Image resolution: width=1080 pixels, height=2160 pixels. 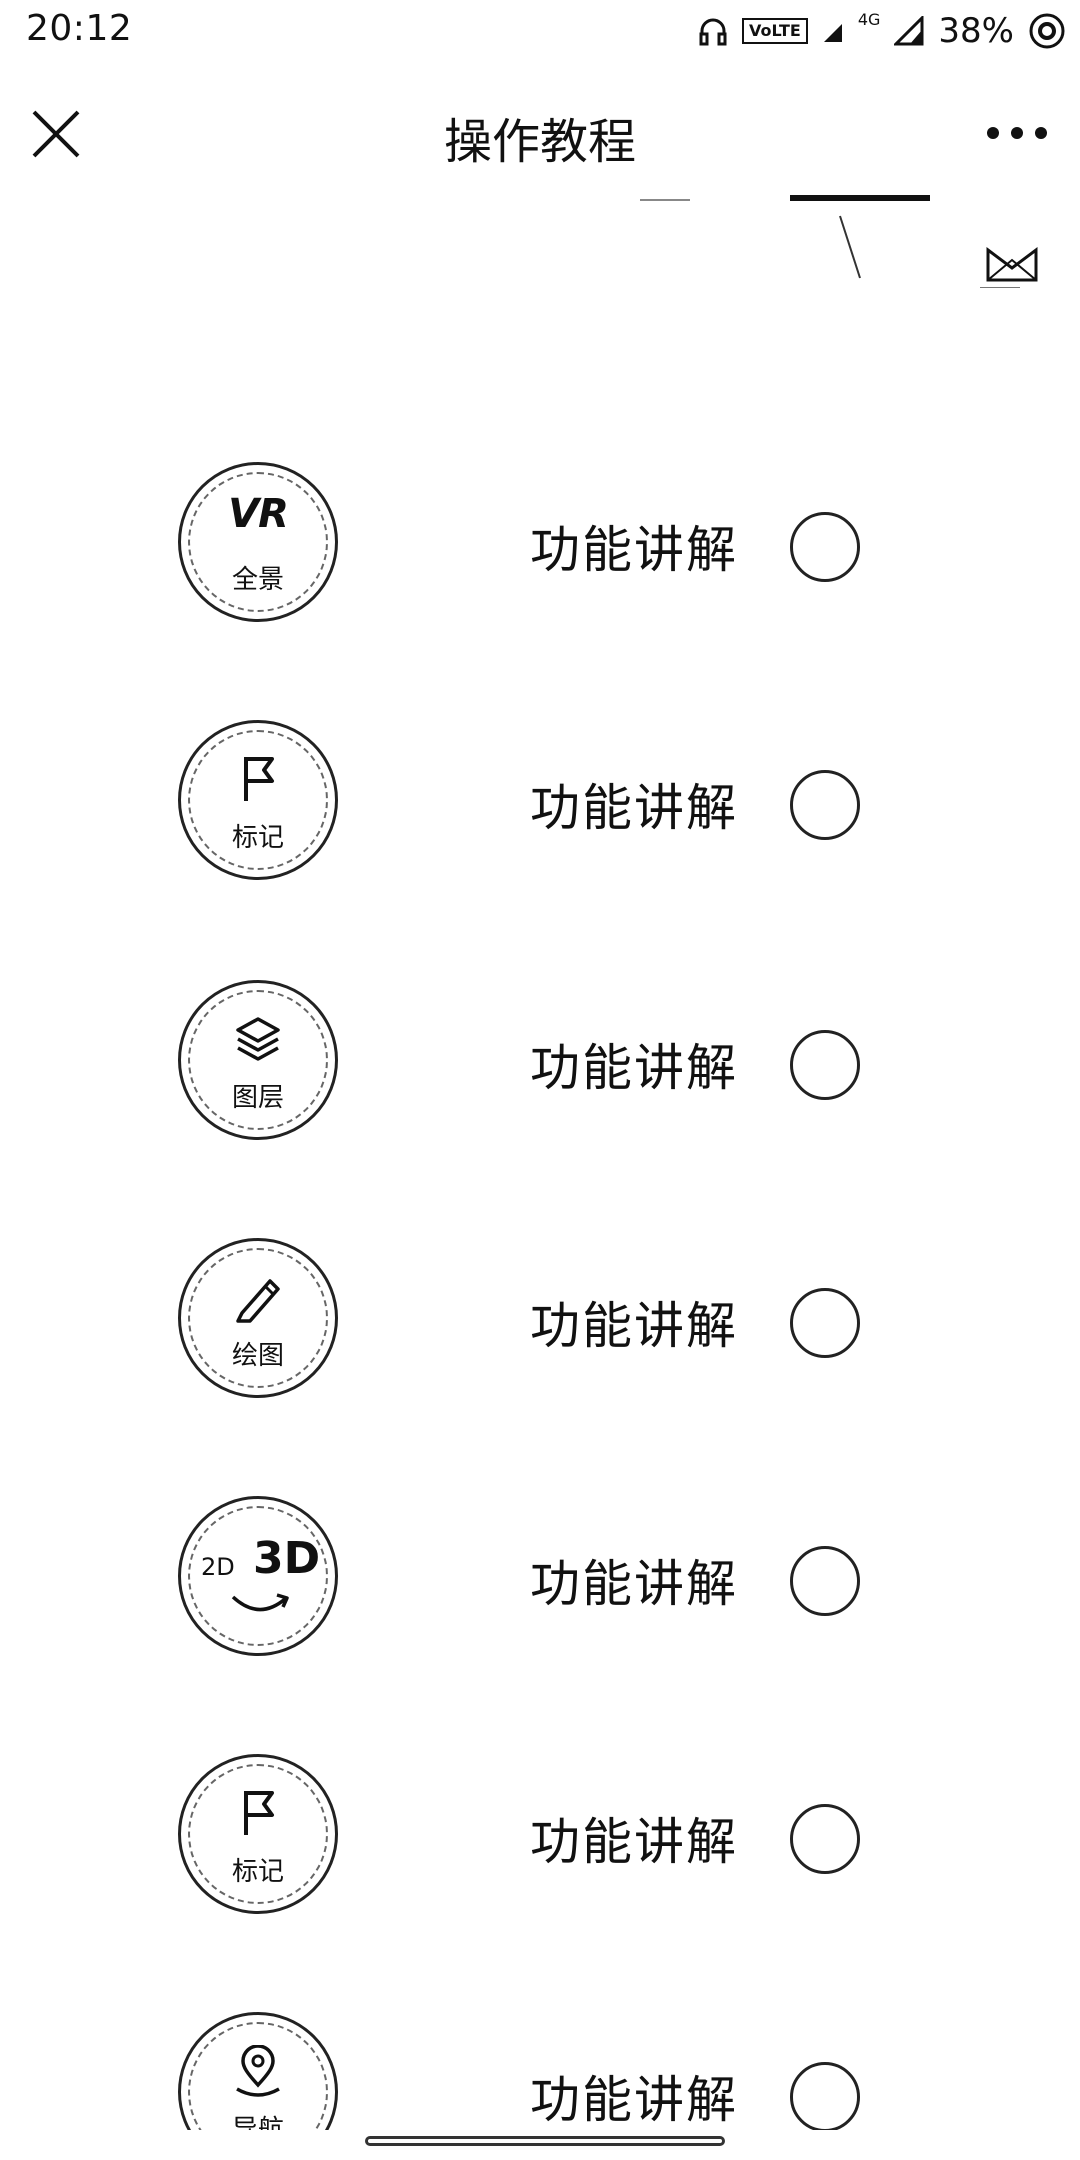 What do you see at coordinates (832, 33) in the screenshot?
I see `signal-icon` at bounding box center [832, 33].